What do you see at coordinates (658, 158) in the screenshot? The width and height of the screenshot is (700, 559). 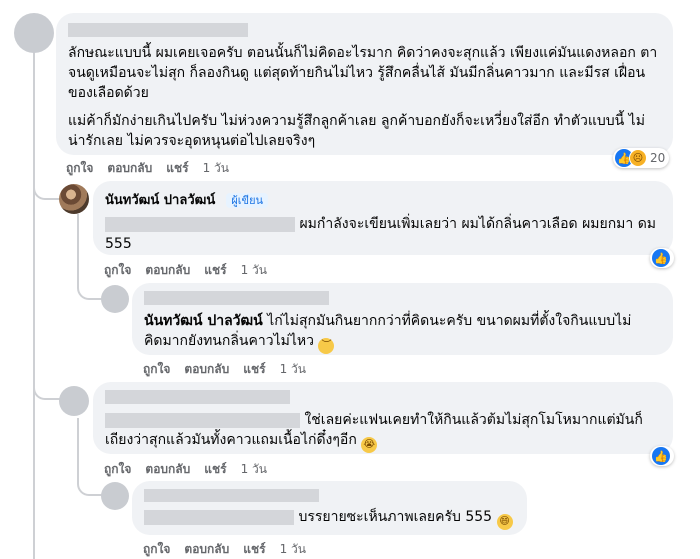 I see `reaction-count: 20` at bounding box center [658, 158].